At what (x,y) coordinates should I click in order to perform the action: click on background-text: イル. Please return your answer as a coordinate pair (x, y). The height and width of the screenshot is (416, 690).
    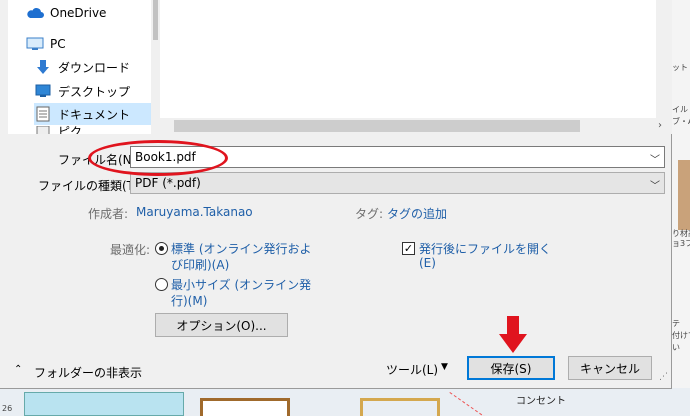
    Looking at the image, I should click on (680, 109).